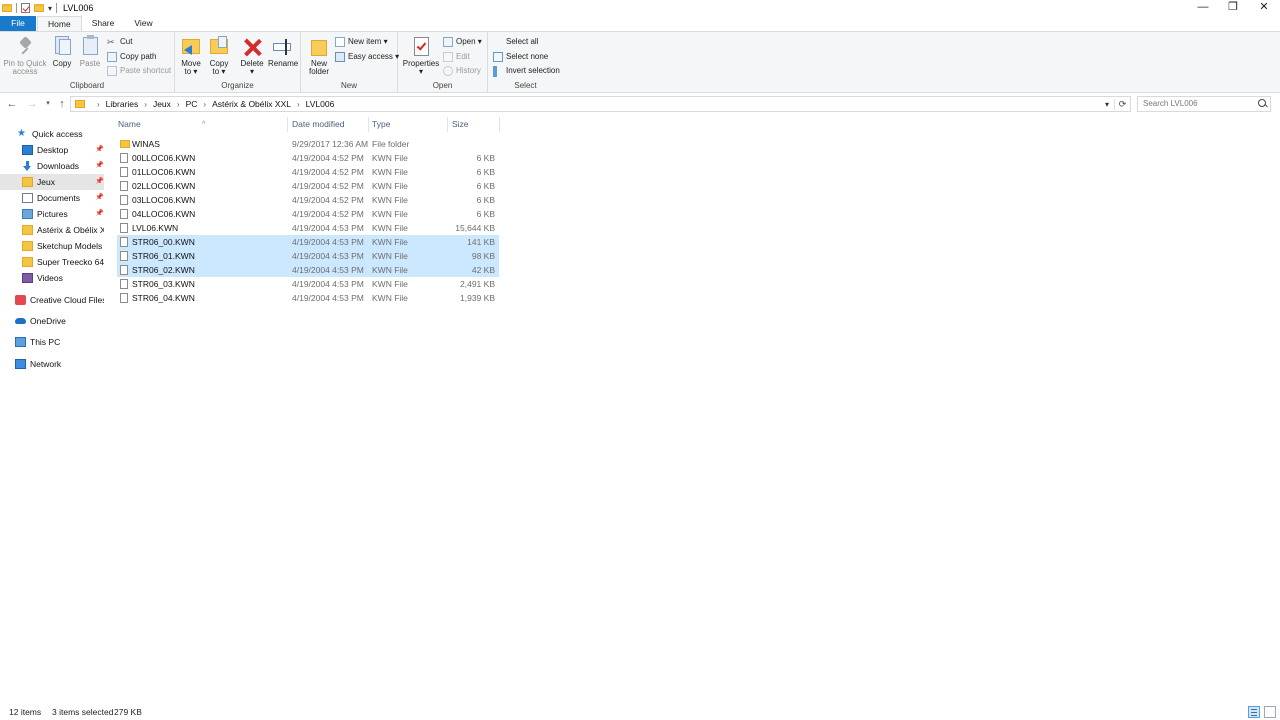 The width and height of the screenshot is (1280, 720). What do you see at coordinates (52, 321) in the screenshot?
I see `nav-onedrive: OneDrive` at bounding box center [52, 321].